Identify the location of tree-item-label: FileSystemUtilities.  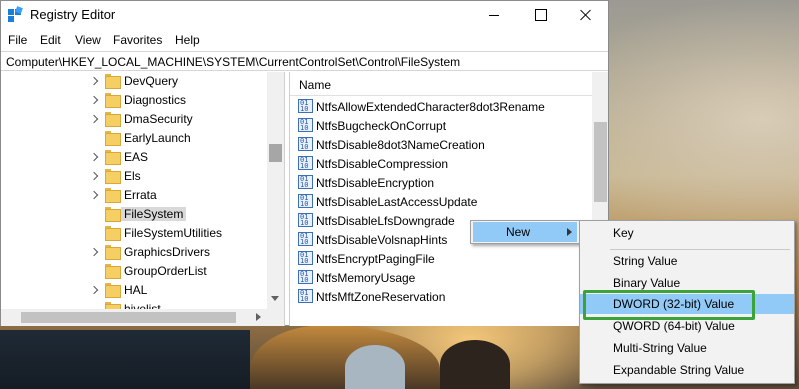
(173, 233).